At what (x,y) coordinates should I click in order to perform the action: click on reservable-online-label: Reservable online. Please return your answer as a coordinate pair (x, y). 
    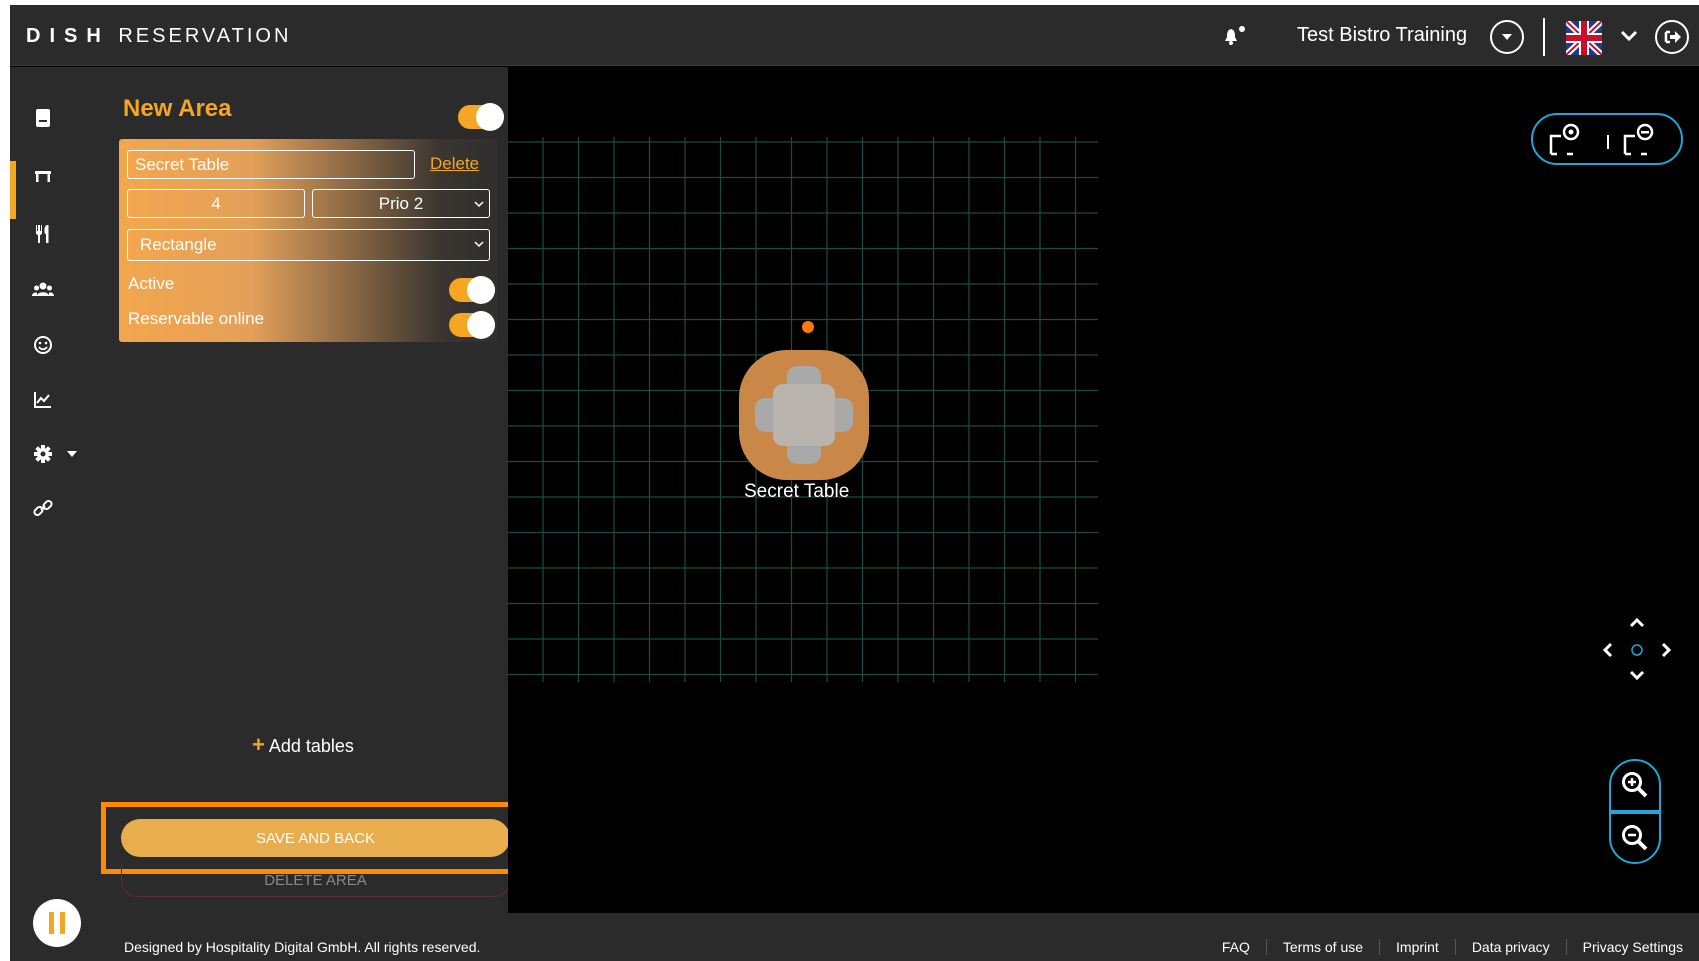
    Looking at the image, I should click on (196, 318).